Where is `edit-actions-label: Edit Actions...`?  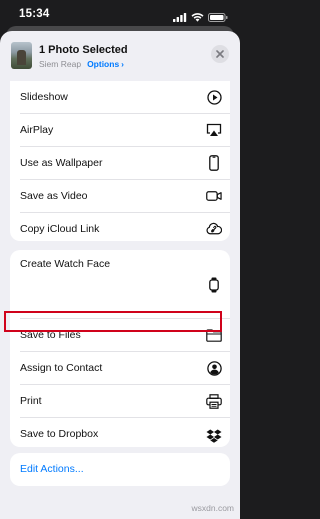 edit-actions-label: Edit Actions... is located at coordinates (52, 469).